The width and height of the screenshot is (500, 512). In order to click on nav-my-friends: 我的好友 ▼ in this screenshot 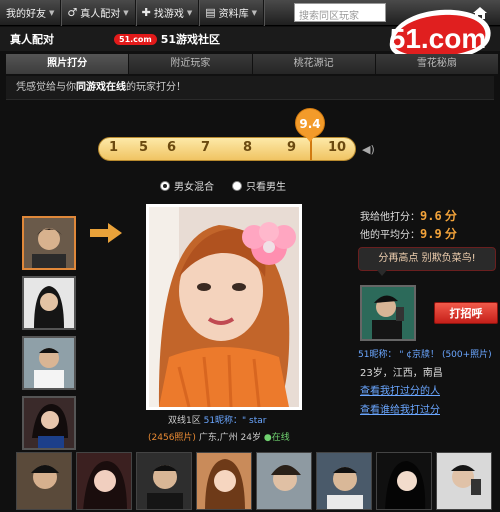, I will do `click(31, 13)`.